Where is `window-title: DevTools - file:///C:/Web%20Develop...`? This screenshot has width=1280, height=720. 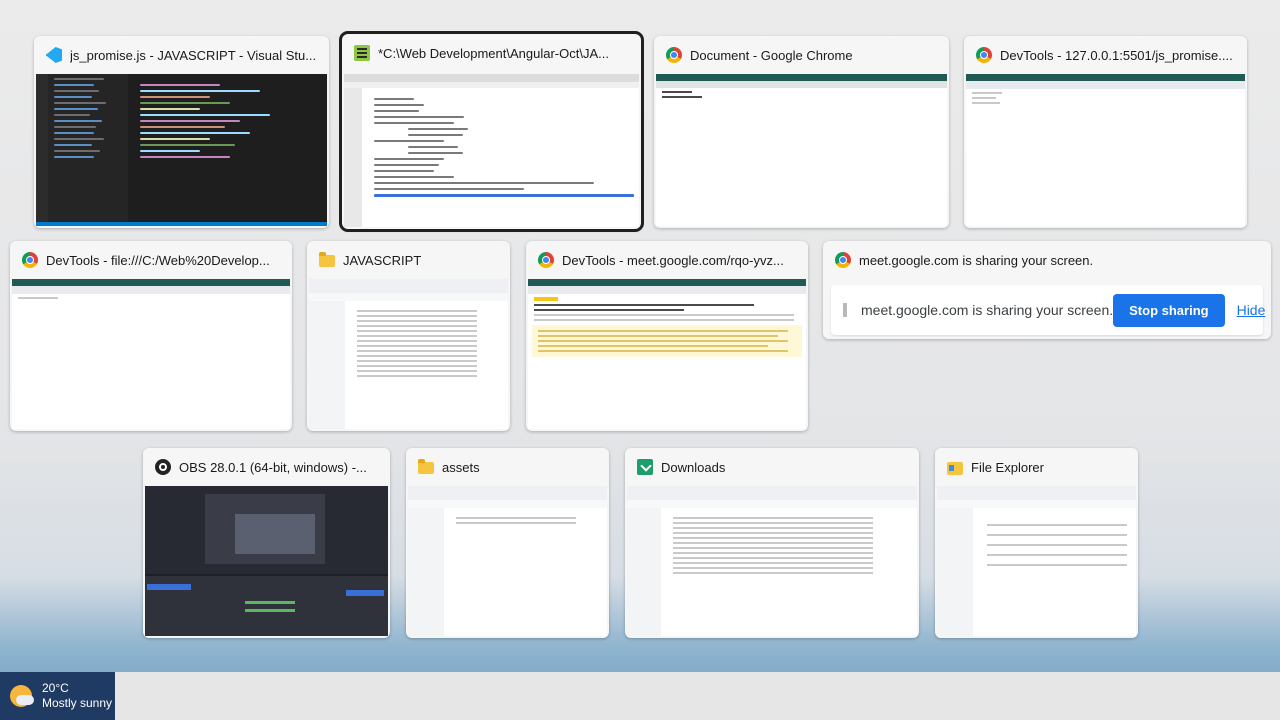 window-title: DevTools - file:///C:/Web%20Develop... is located at coordinates (158, 260).